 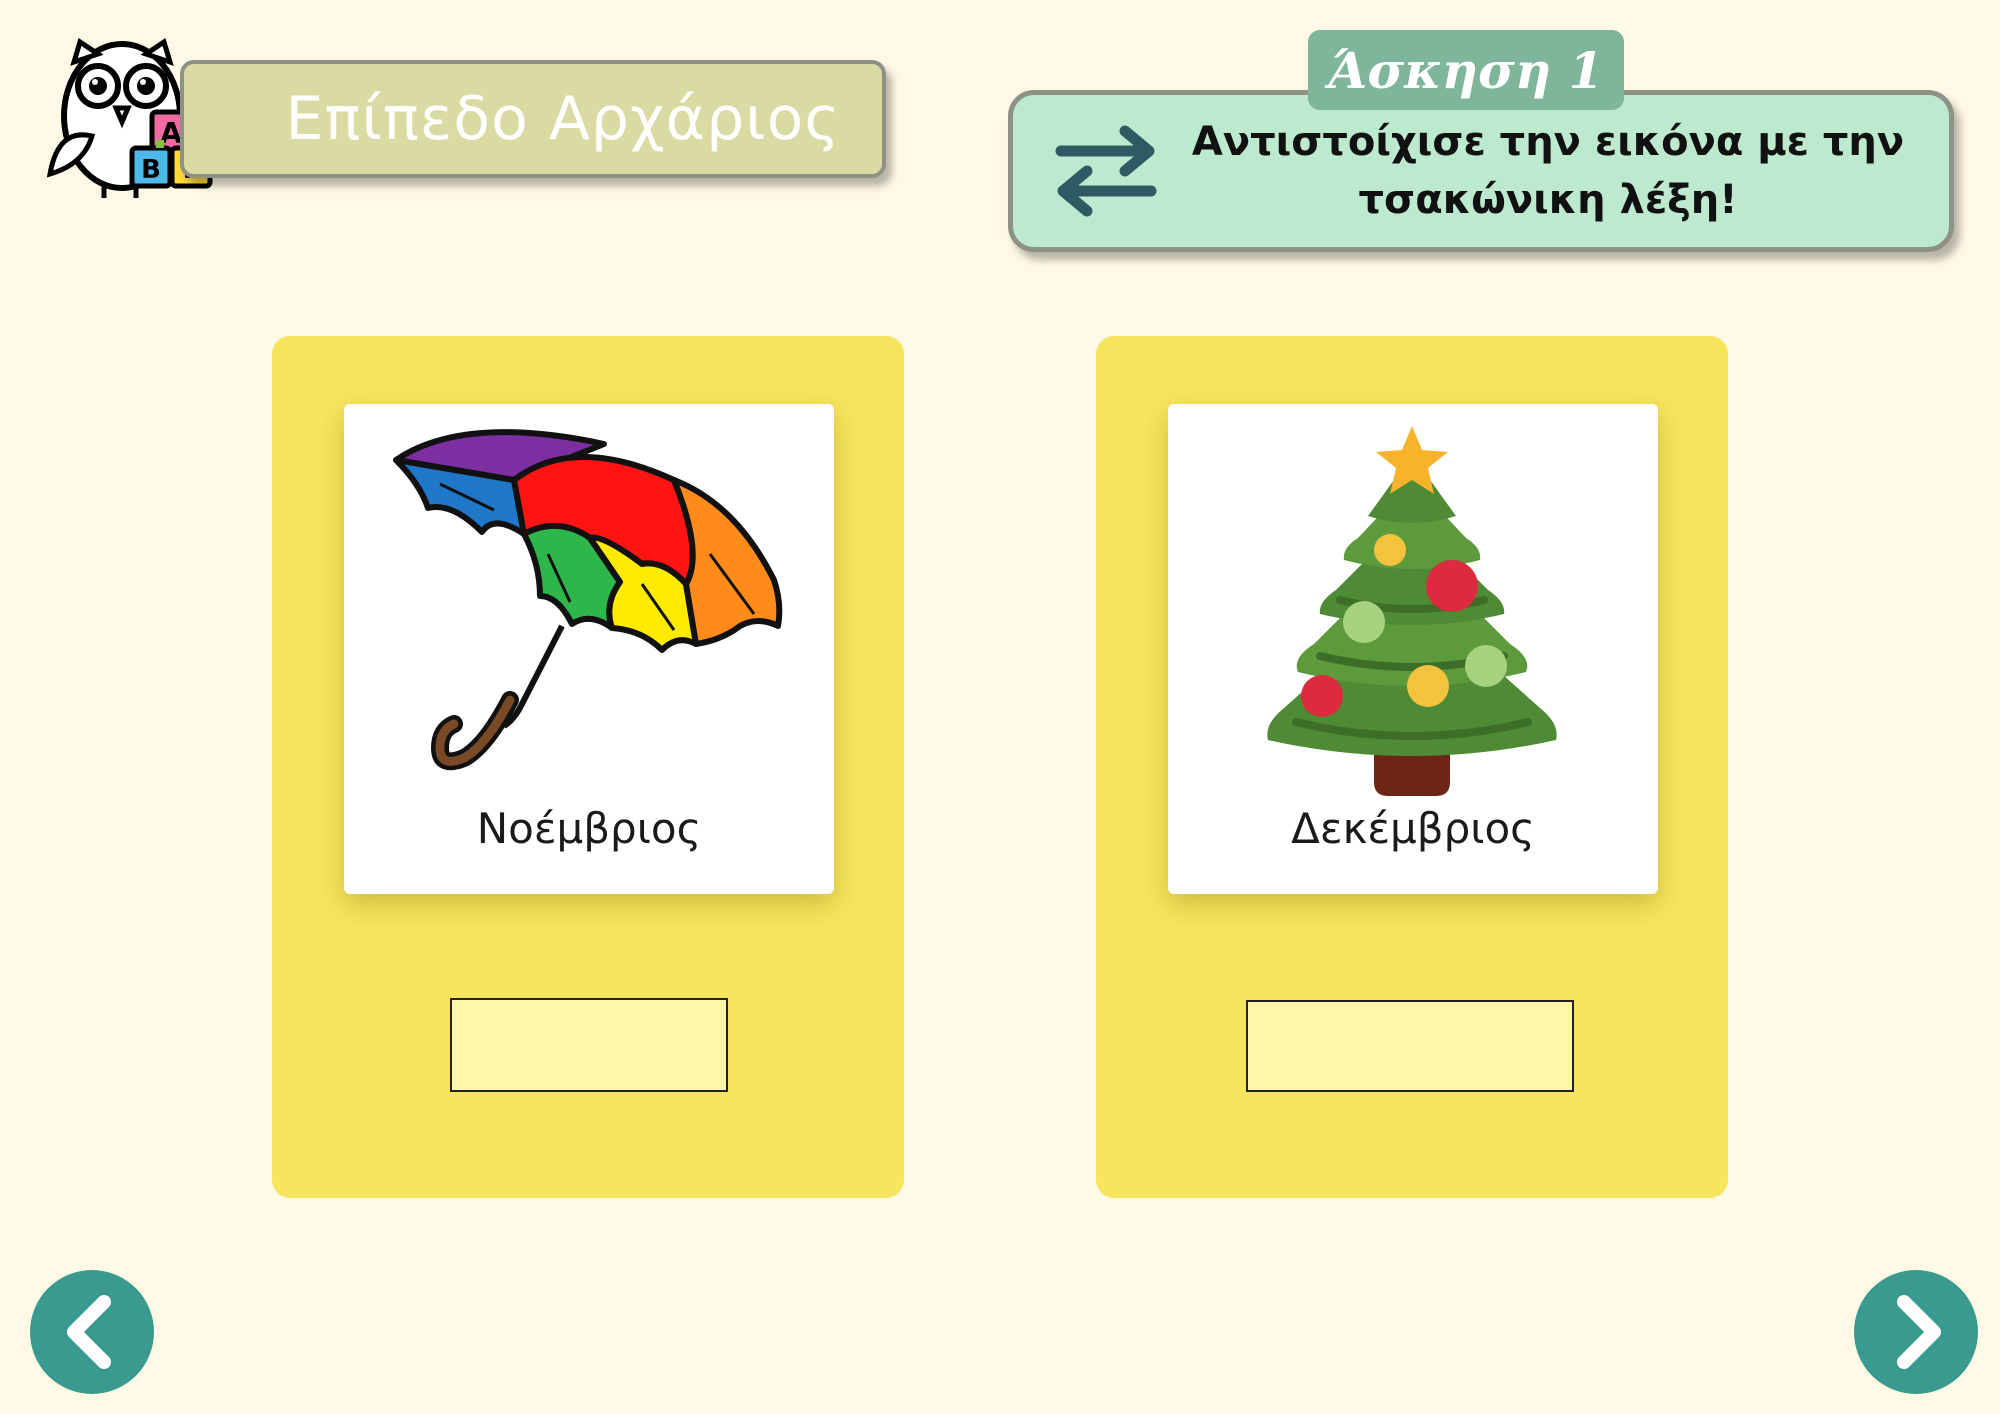 I want to click on level-banner: Επίπεδο Αρχάριος, so click(x=533, y=119).